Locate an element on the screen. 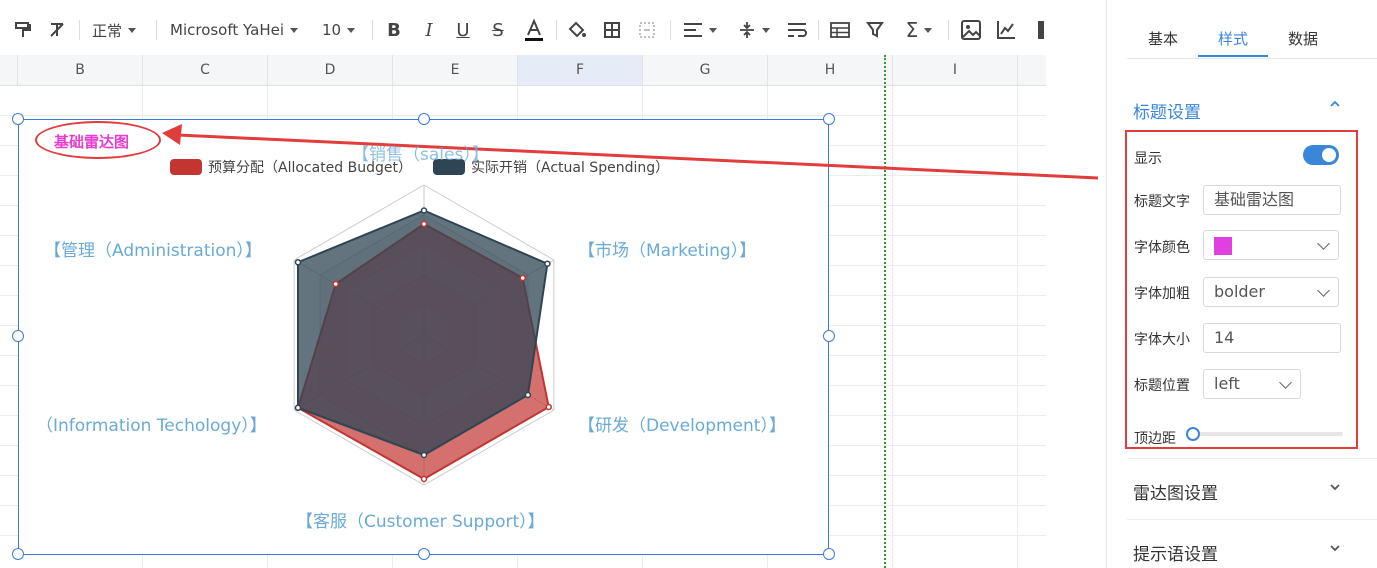 The height and width of the screenshot is (568, 1377). title-position-select: left is located at coordinates (1252, 384).